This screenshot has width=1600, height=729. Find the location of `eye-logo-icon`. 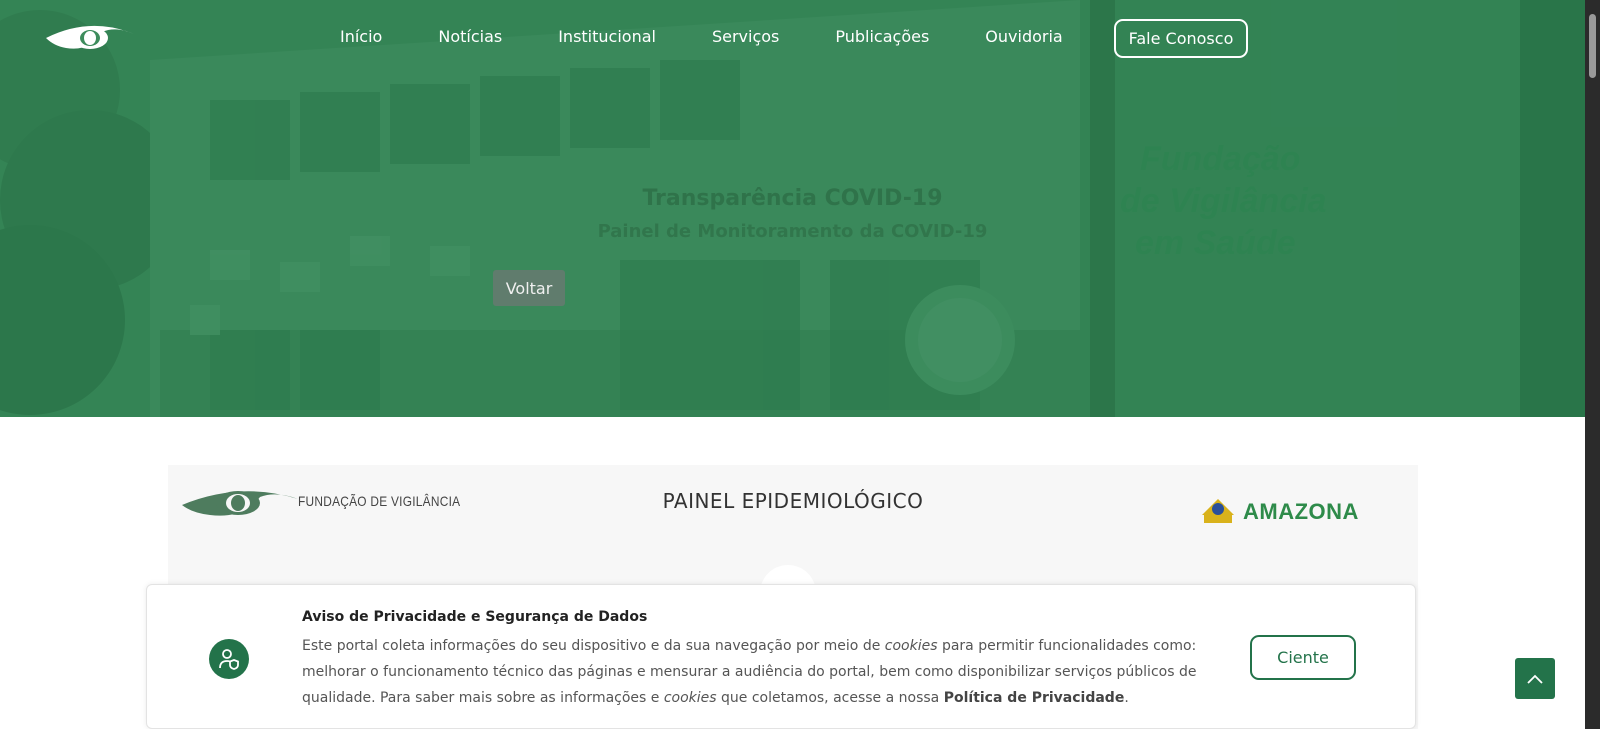

eye-logo-icon is located at coordinates (90, 38).